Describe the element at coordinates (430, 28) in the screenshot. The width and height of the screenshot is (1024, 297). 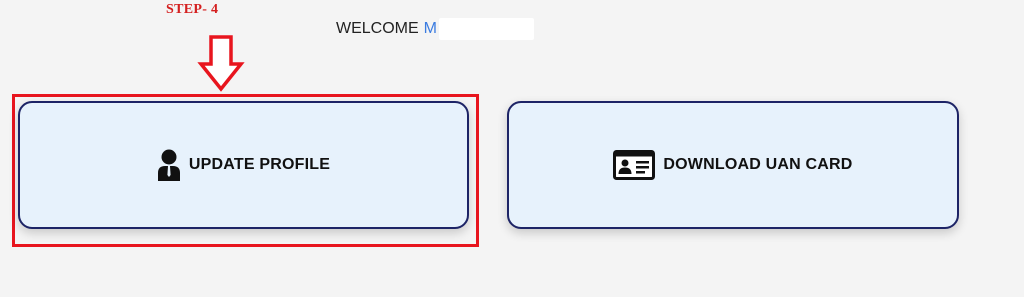
I see `user-name: M` at that location.